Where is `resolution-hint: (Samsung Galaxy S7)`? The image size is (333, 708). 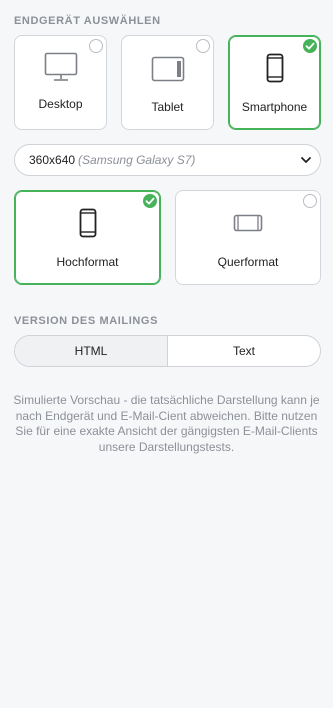
resolution-hint: (Samsung Galaxy S7) is located at coordinates (137, 160).